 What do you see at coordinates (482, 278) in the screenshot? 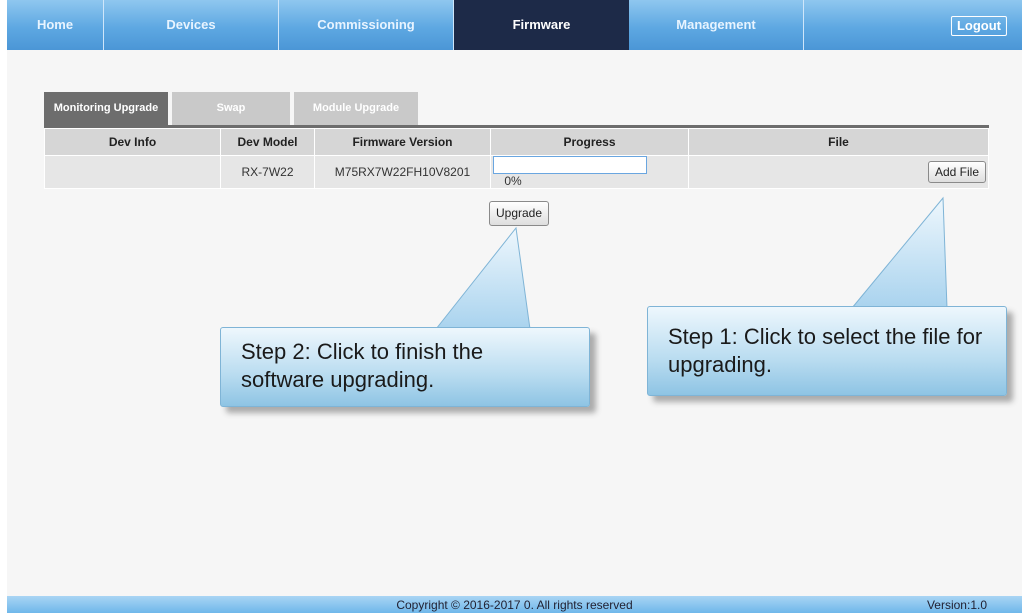
I see `step2-pointer` at bounding box center [482, 278].